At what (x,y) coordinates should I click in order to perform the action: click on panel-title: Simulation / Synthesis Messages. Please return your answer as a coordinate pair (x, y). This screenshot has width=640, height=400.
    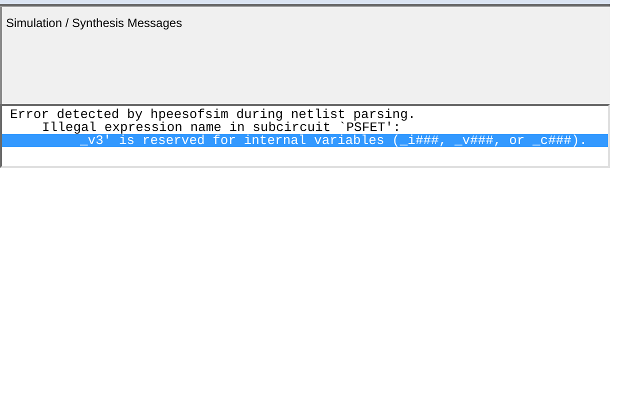
    Looking at the image, I should click on (94, 23).